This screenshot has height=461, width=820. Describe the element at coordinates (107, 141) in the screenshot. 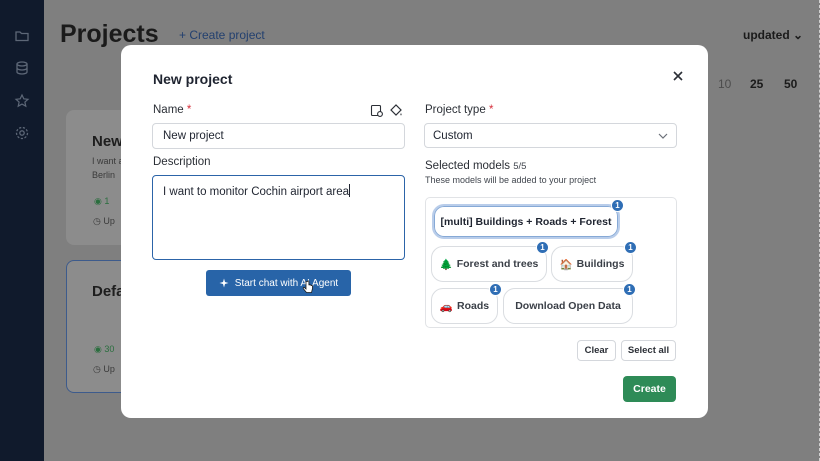

I see `project-card-title: New` at that location.